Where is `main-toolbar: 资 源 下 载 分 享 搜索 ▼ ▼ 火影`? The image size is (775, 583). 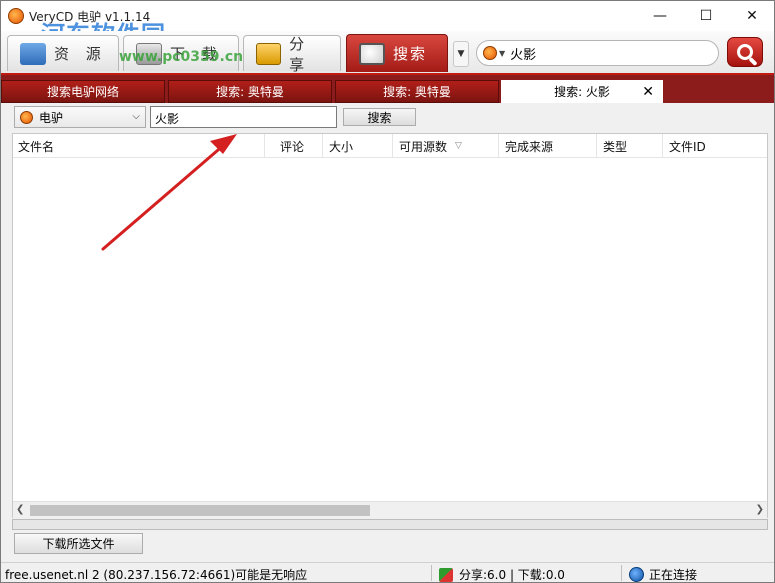
main-toolbar: 资 源 下 载 分 享 搜索 ▼ ▼ 火影 is located at coordinates (387, 52).